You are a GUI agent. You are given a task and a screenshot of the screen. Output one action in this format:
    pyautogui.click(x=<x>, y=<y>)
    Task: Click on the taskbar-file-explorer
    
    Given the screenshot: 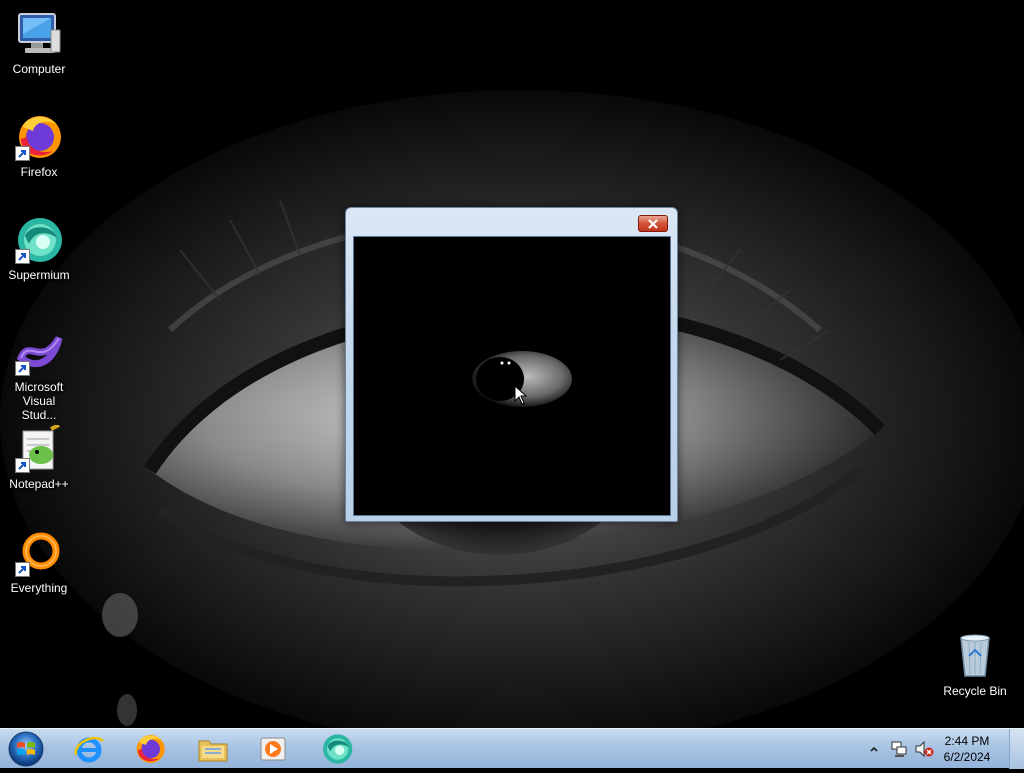 What is the action you would take?
    pyautogui.click(x=213, y=749)
    